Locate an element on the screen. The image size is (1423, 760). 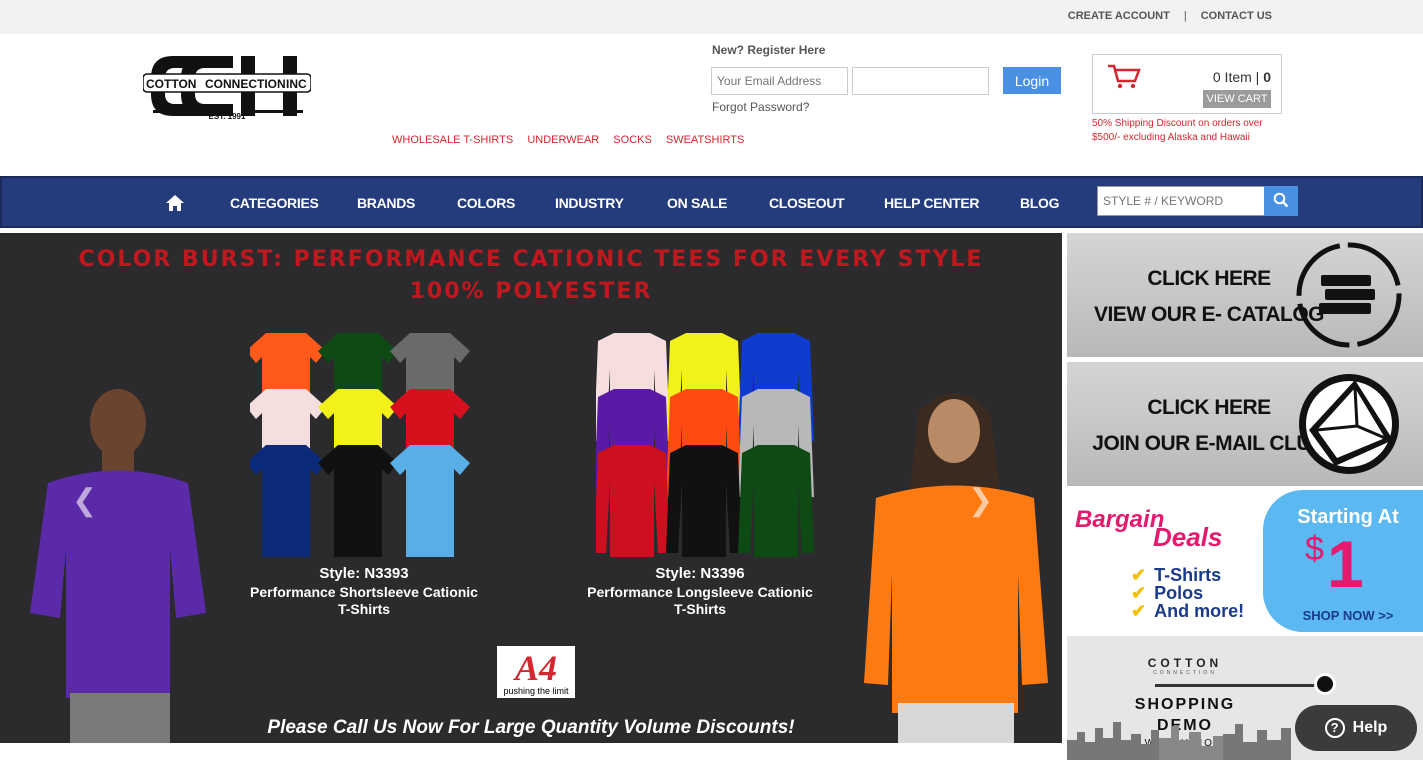
category-link-socks: SOCKS is located at coordinates (632, 140).